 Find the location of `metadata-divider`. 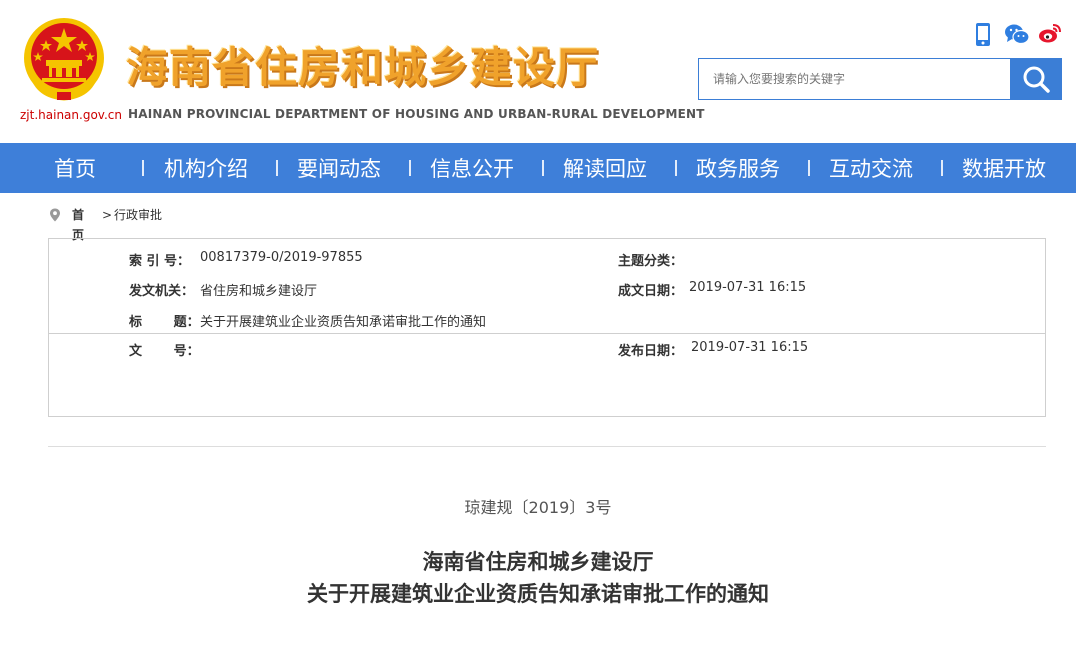

metadata-divider is located at coordinates (547, 333).